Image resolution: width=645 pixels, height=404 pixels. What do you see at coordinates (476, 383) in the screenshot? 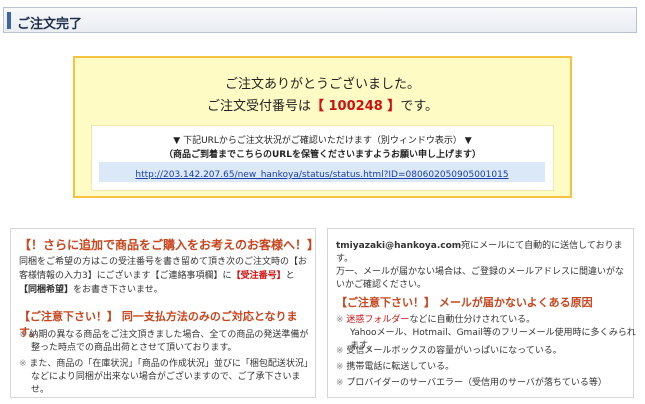
I see `cause-provider-error-text: プロバイダーのサーバエラー（受信用のサーバが落ちている等）` at bounding box center [476, 383].